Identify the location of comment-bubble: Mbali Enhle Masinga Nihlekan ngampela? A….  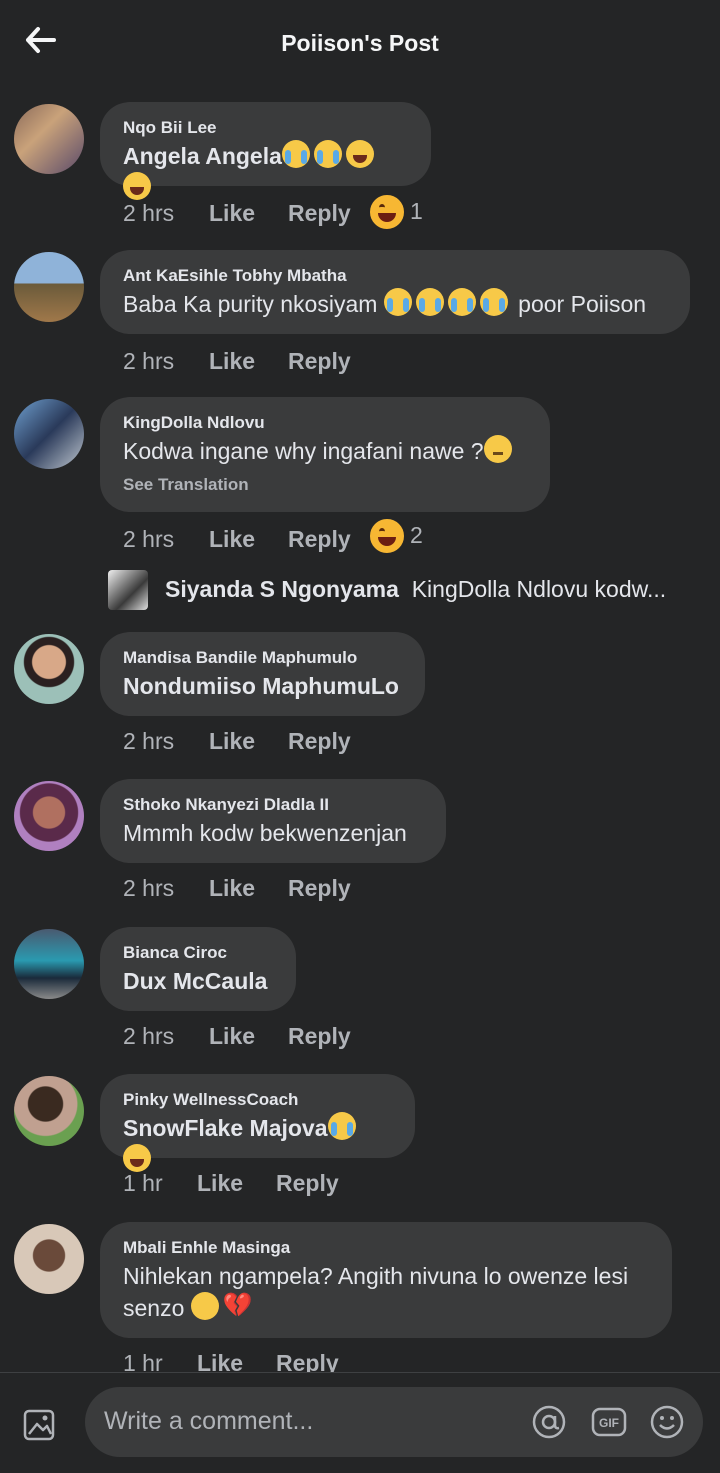
(386, 1280).